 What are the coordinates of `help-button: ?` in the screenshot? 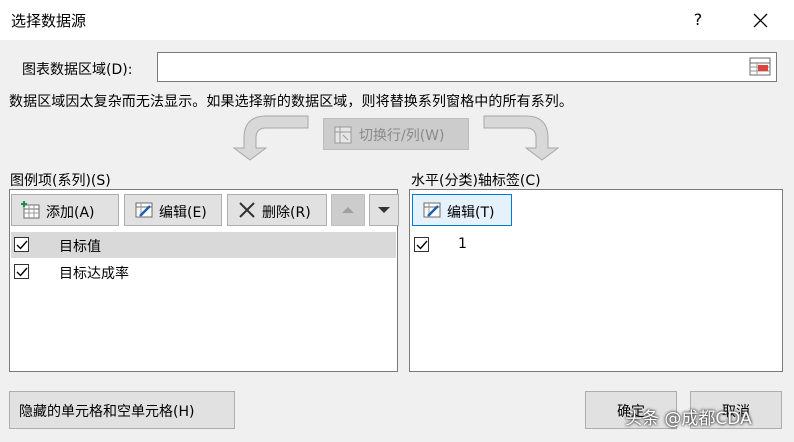 It's located at (698, 20).